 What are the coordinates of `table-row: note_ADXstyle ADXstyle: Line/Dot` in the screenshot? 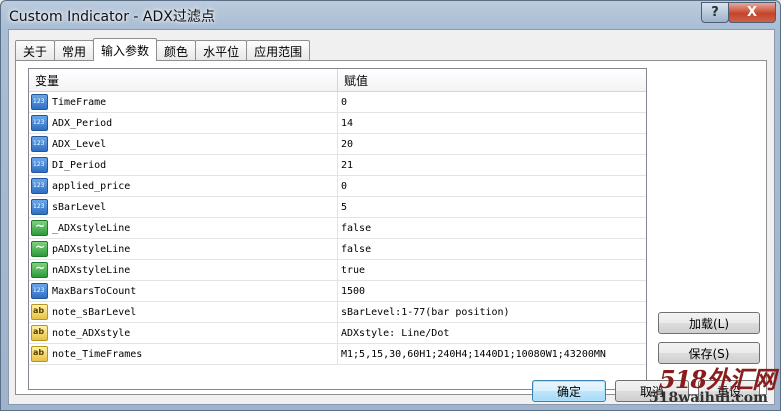 It's located at (337, 333).